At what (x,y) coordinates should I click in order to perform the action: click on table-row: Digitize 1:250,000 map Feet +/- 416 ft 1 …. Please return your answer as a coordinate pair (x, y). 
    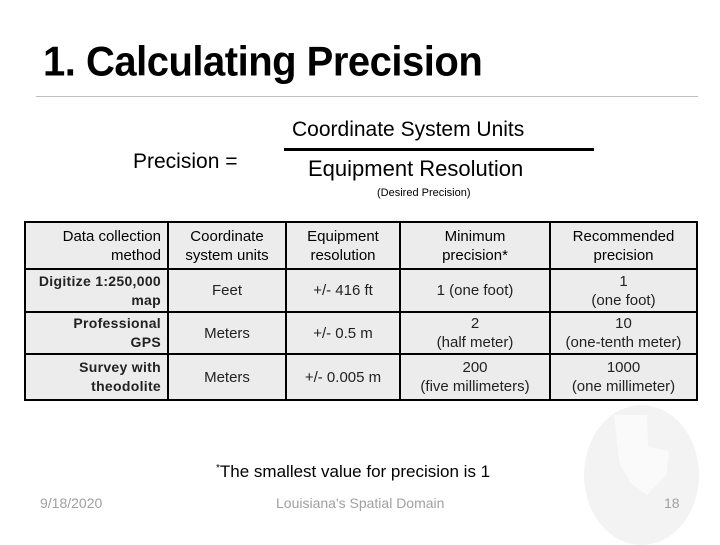
    Looking at the image, I should click on (361, 290).